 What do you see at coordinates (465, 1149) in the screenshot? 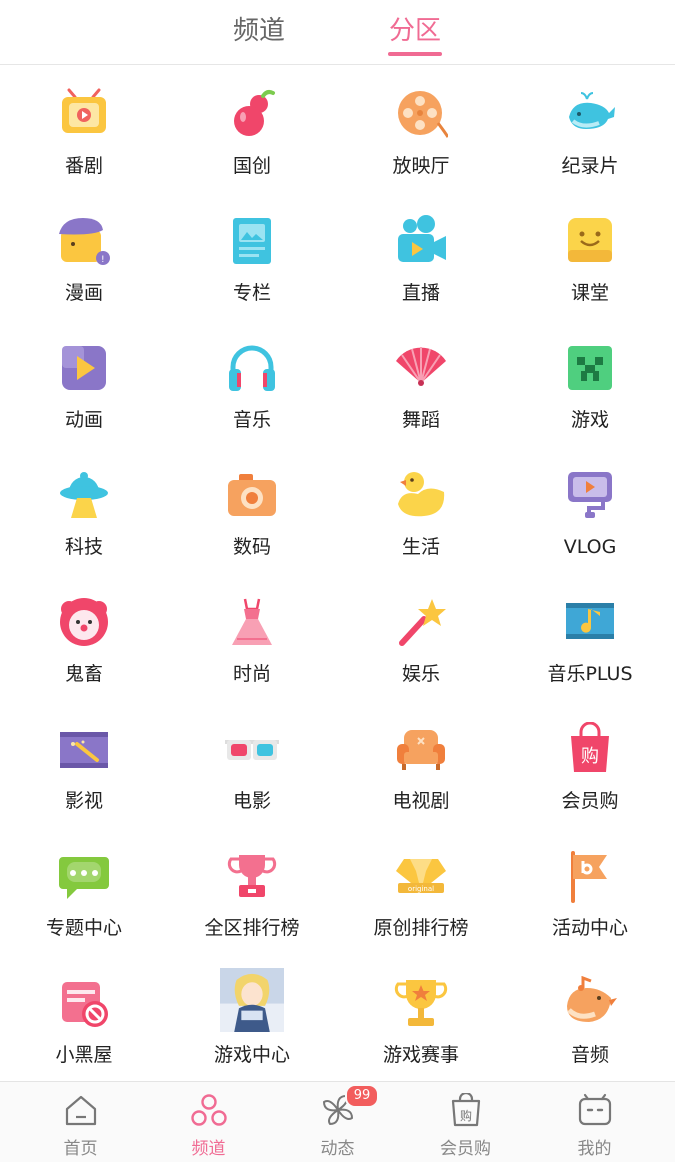
I see `nav-label: 会员购` at bounding box center [465, 1149].